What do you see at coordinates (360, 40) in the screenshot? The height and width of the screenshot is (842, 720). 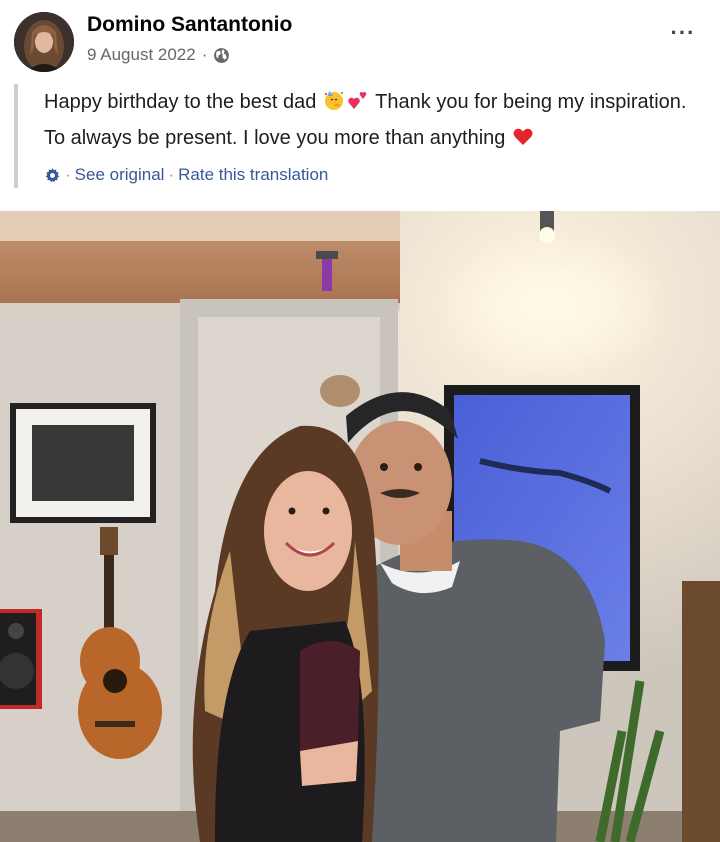 I see `post-header: Domino Santantonio 9 August 2022 · ···` at bounding box center [360, 40].